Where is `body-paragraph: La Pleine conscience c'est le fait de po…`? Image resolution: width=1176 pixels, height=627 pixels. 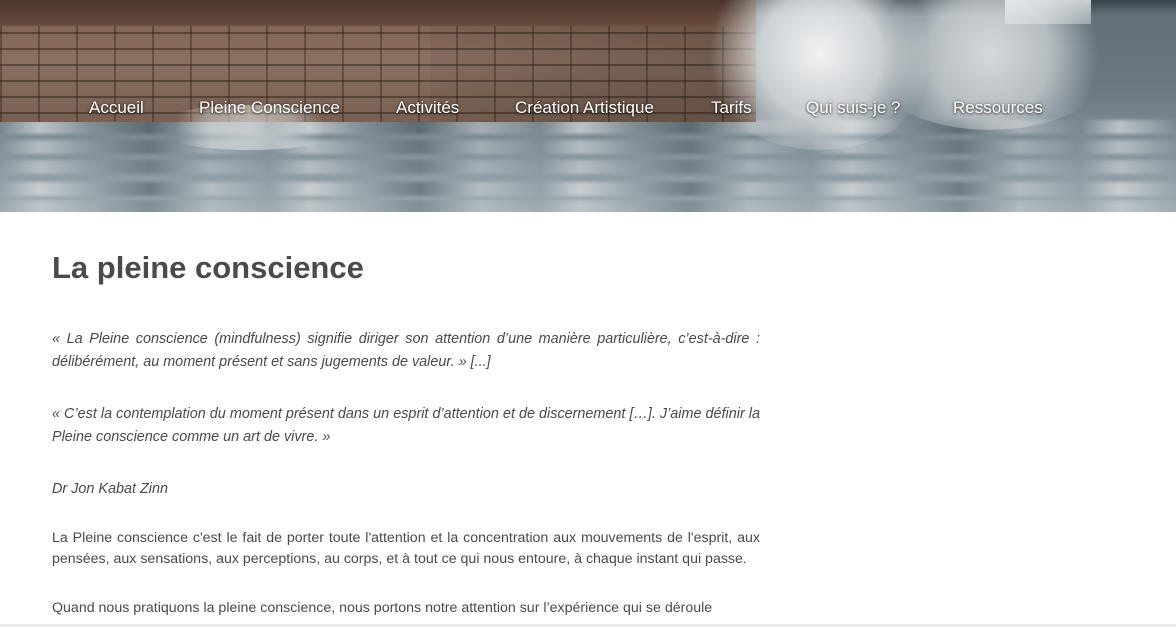
body-paragraph: La Pleine conscience c'est le fait de po… is located at coordinates (406, 548).